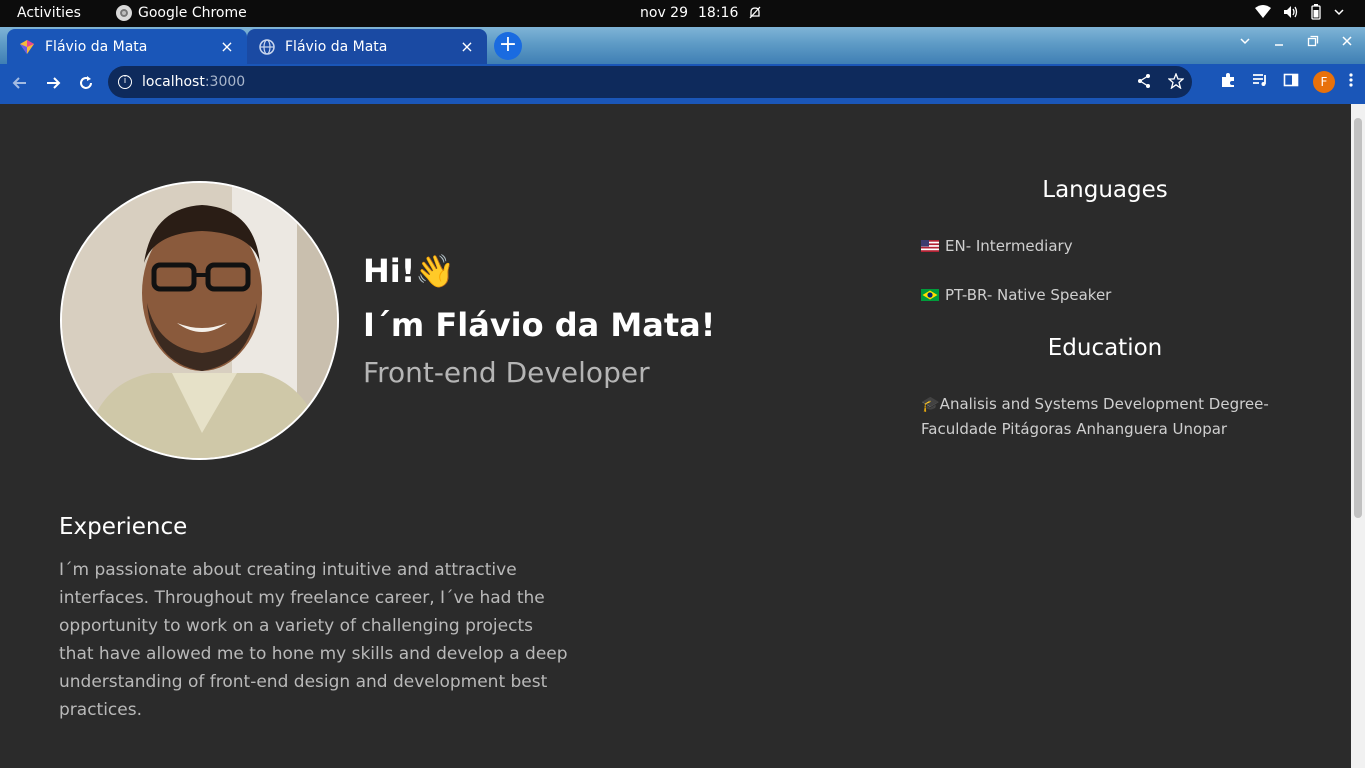 This screenshot has width=1365, height=768. I want to click on restore-icon, so click(1313, 43).